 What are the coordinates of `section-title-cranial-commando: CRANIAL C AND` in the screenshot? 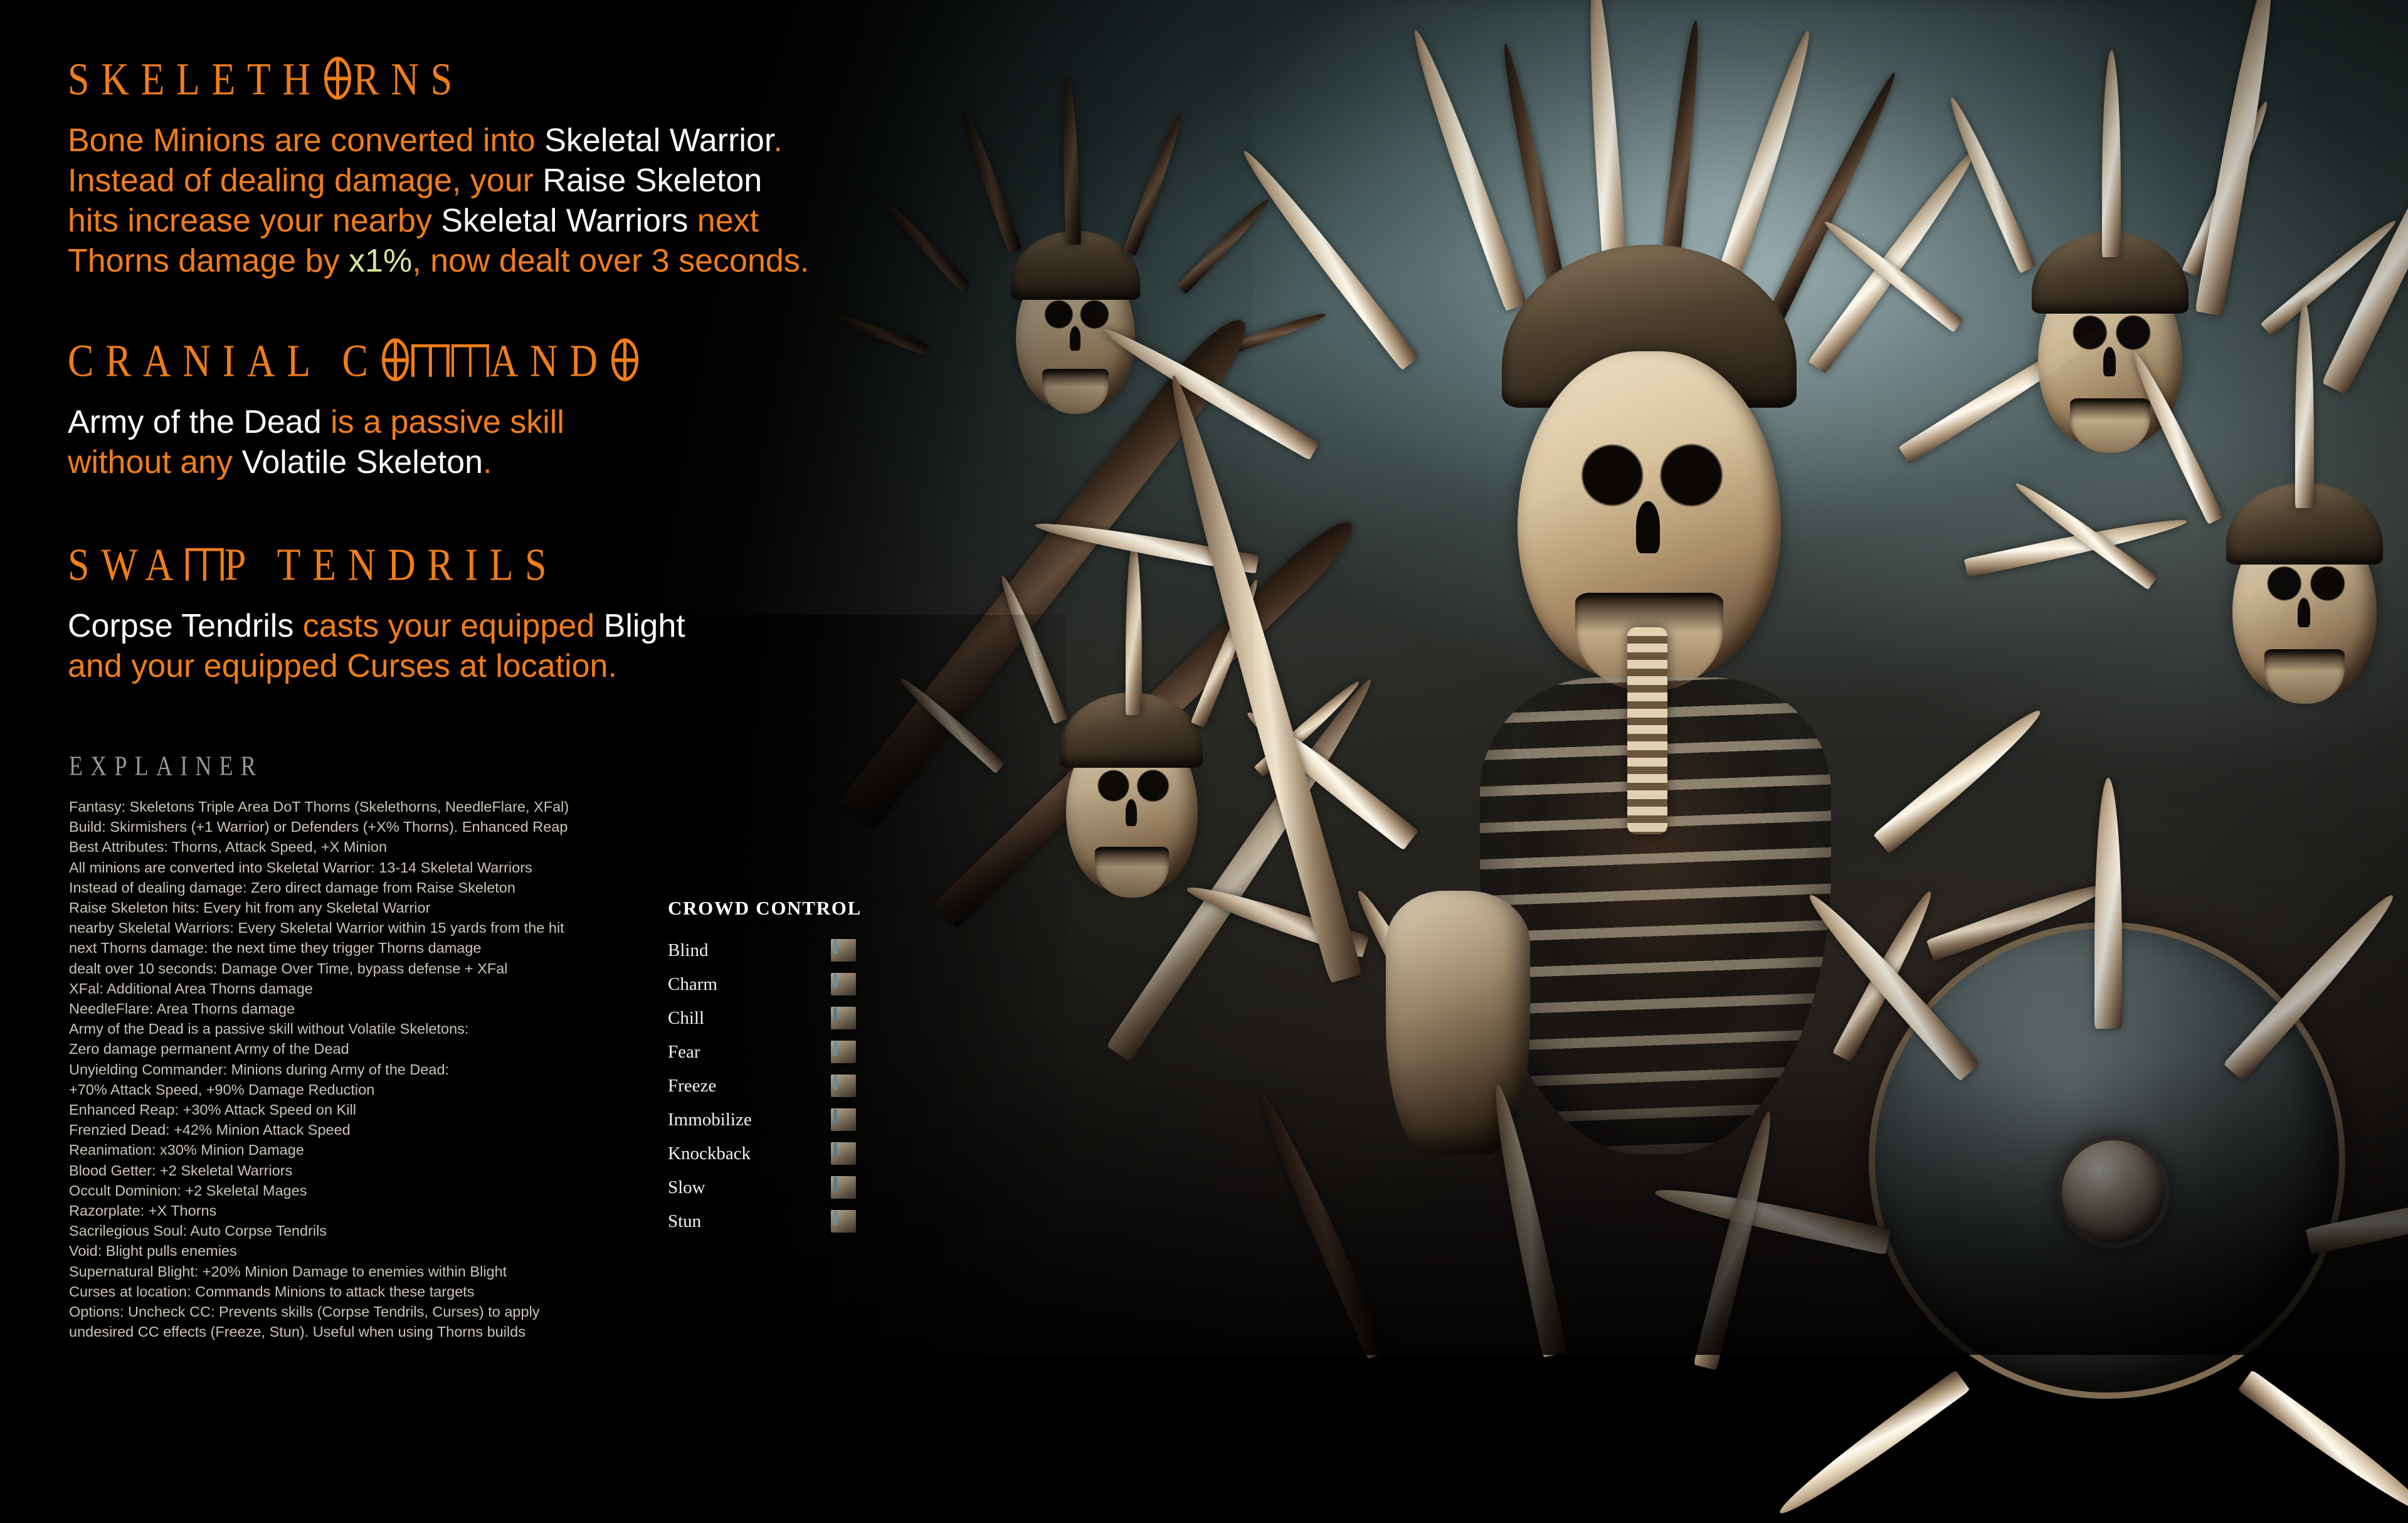 It's located at (354, 361).